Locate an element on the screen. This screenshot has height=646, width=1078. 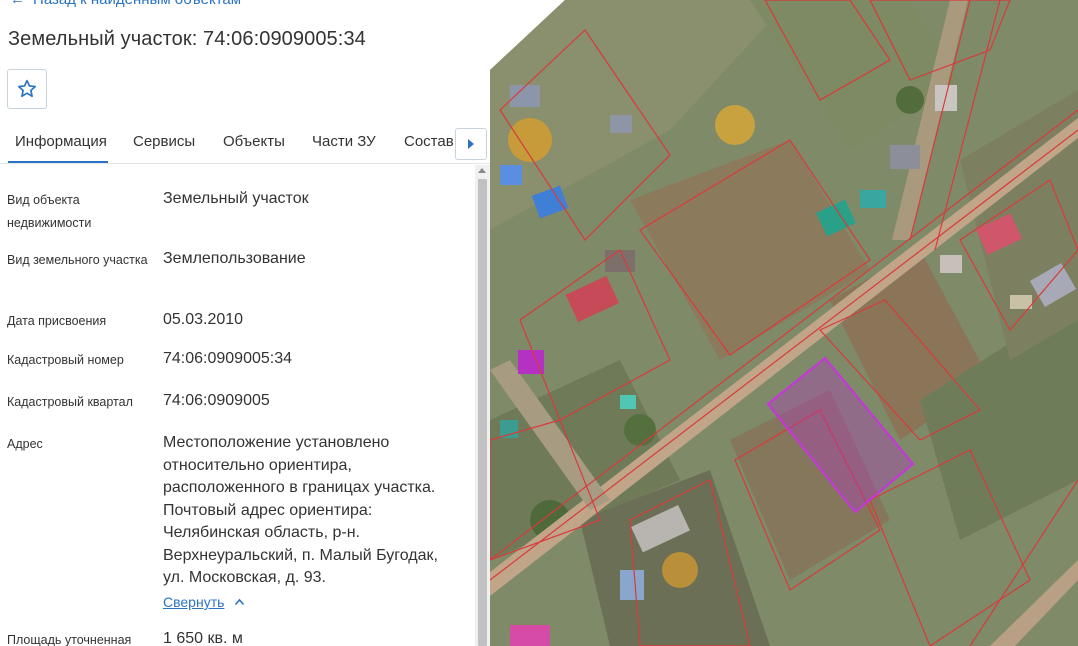
collapse-label: Свернуть is located at coordinates (194, 602).